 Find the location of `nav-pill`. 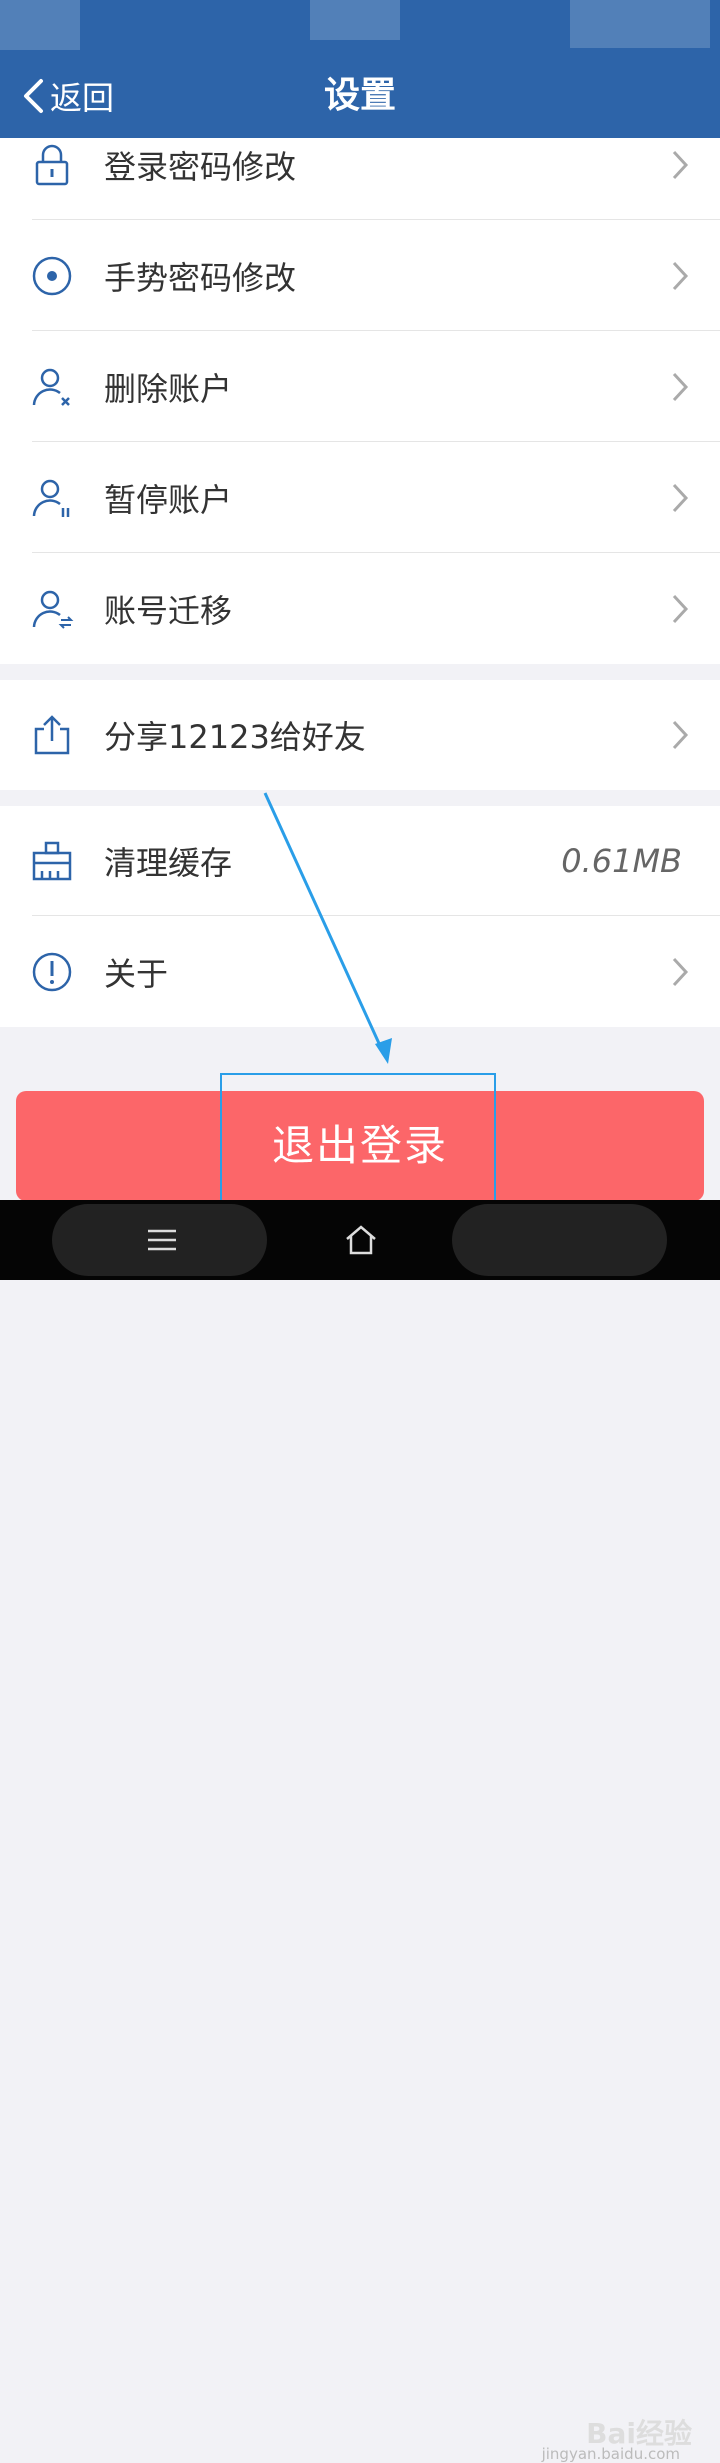

nav-pill is located at coordinates (559, 1240).